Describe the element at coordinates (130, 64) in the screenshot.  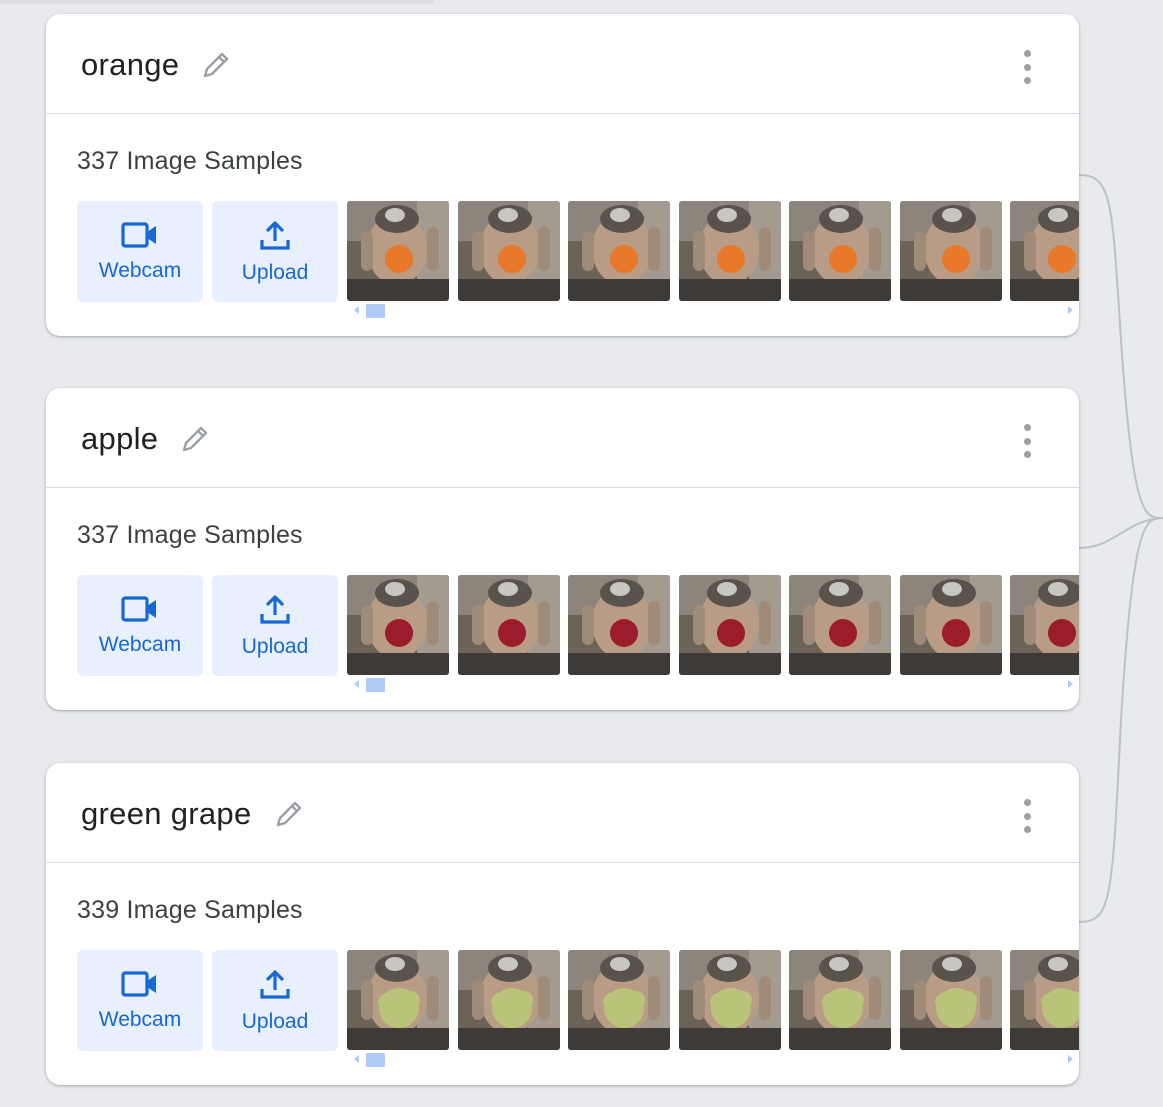
I see `class-name-text: orange` at that location.